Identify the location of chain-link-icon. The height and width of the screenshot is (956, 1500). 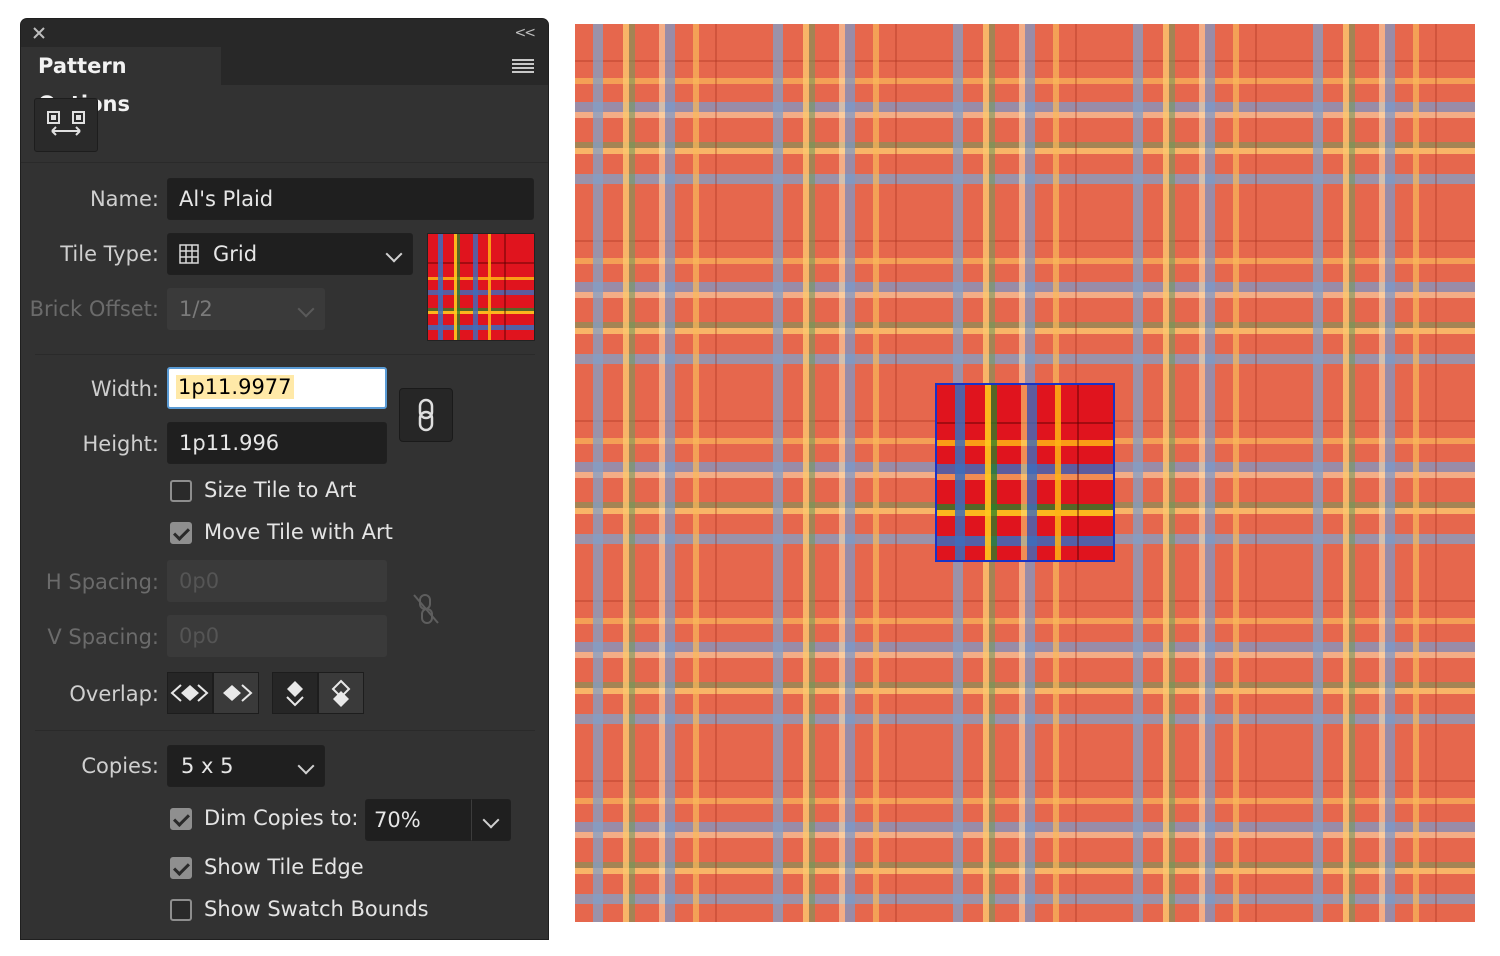
(426, 415).